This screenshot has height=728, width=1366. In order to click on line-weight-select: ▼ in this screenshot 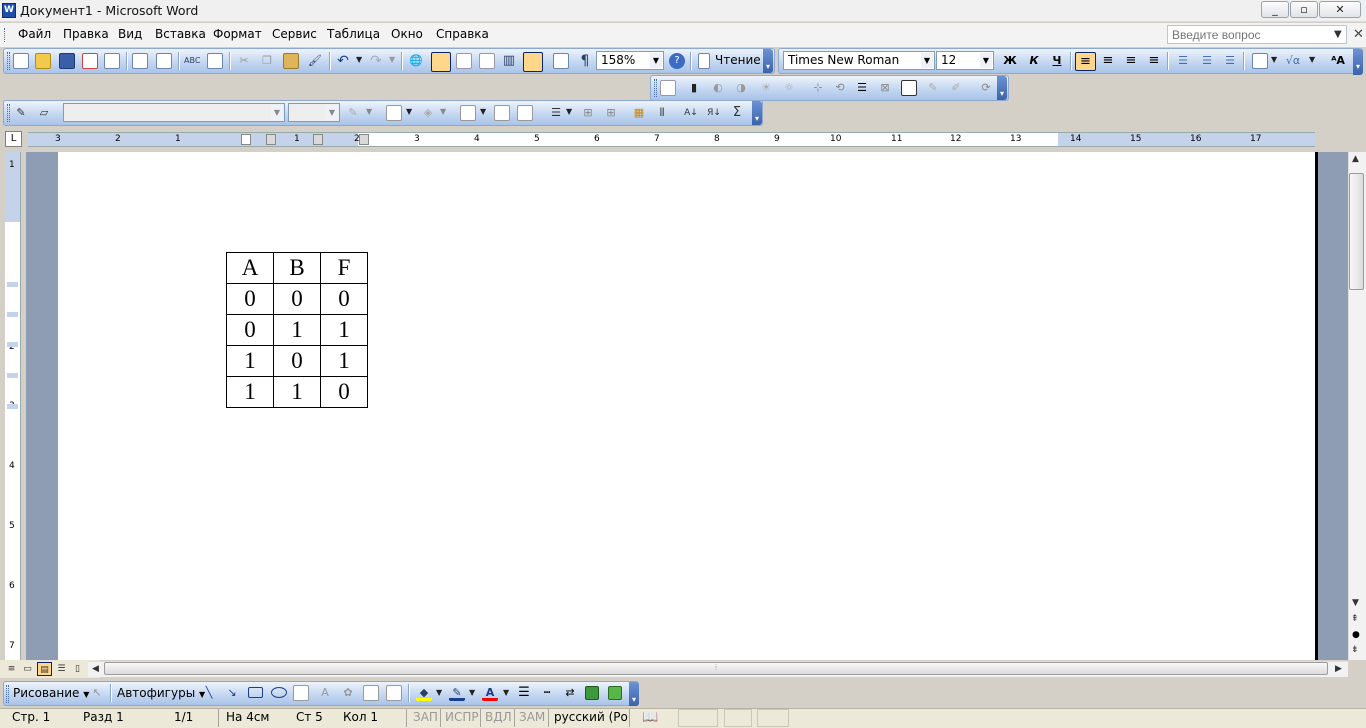, I will do `click(314, 112)`.